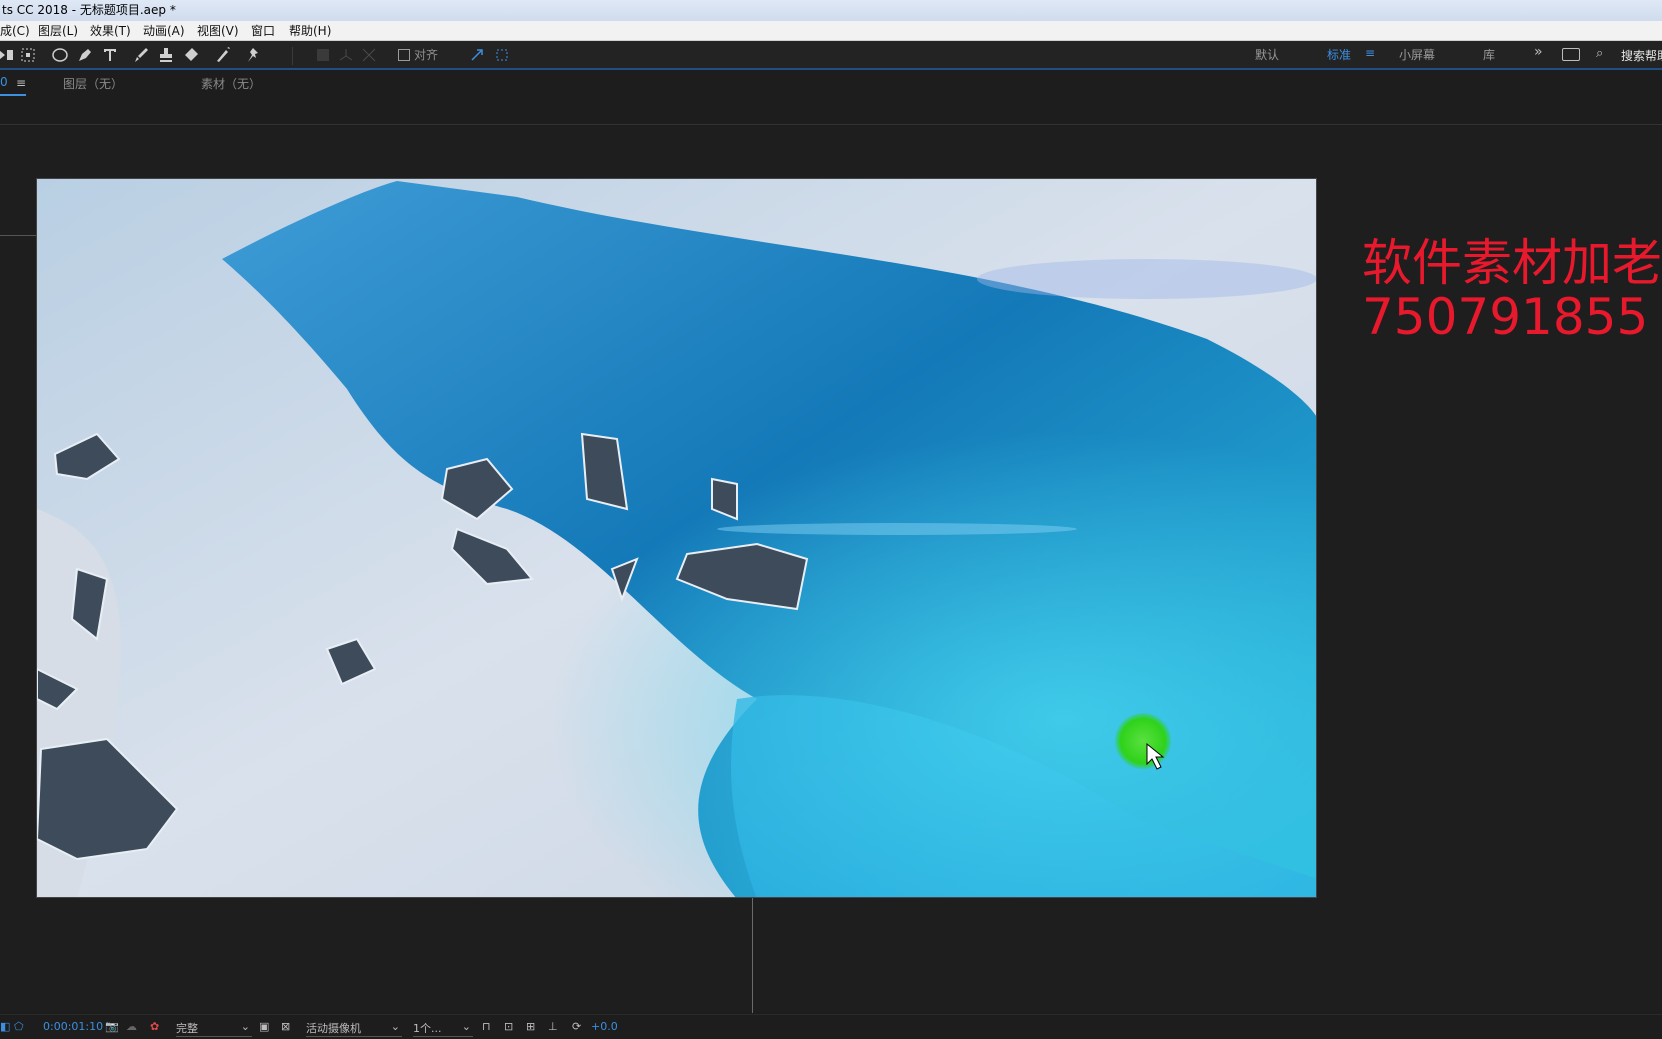  What do you see at coordinates (58, 31) in the screenshot?
I see `menu-layer: 图层(L)` at bounding box center [58, 31].